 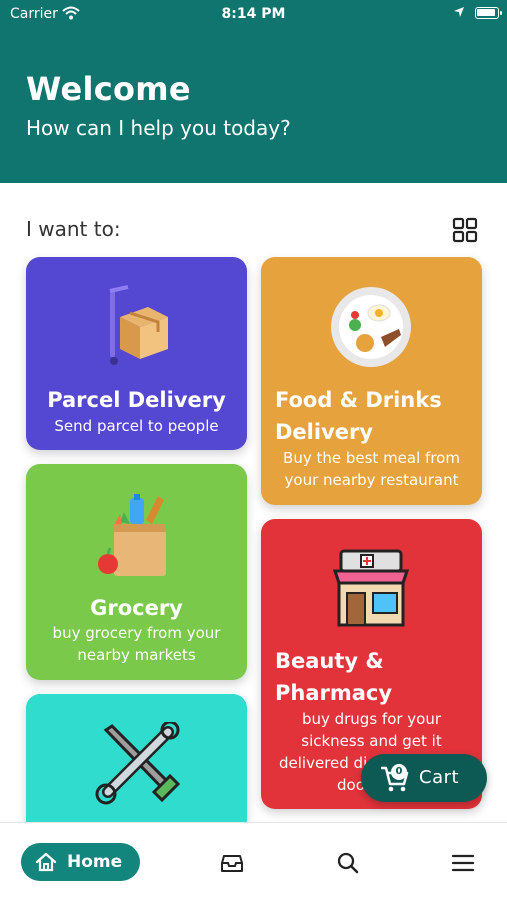 I want to click on grid-view-icon, so click(x=465, y=230).